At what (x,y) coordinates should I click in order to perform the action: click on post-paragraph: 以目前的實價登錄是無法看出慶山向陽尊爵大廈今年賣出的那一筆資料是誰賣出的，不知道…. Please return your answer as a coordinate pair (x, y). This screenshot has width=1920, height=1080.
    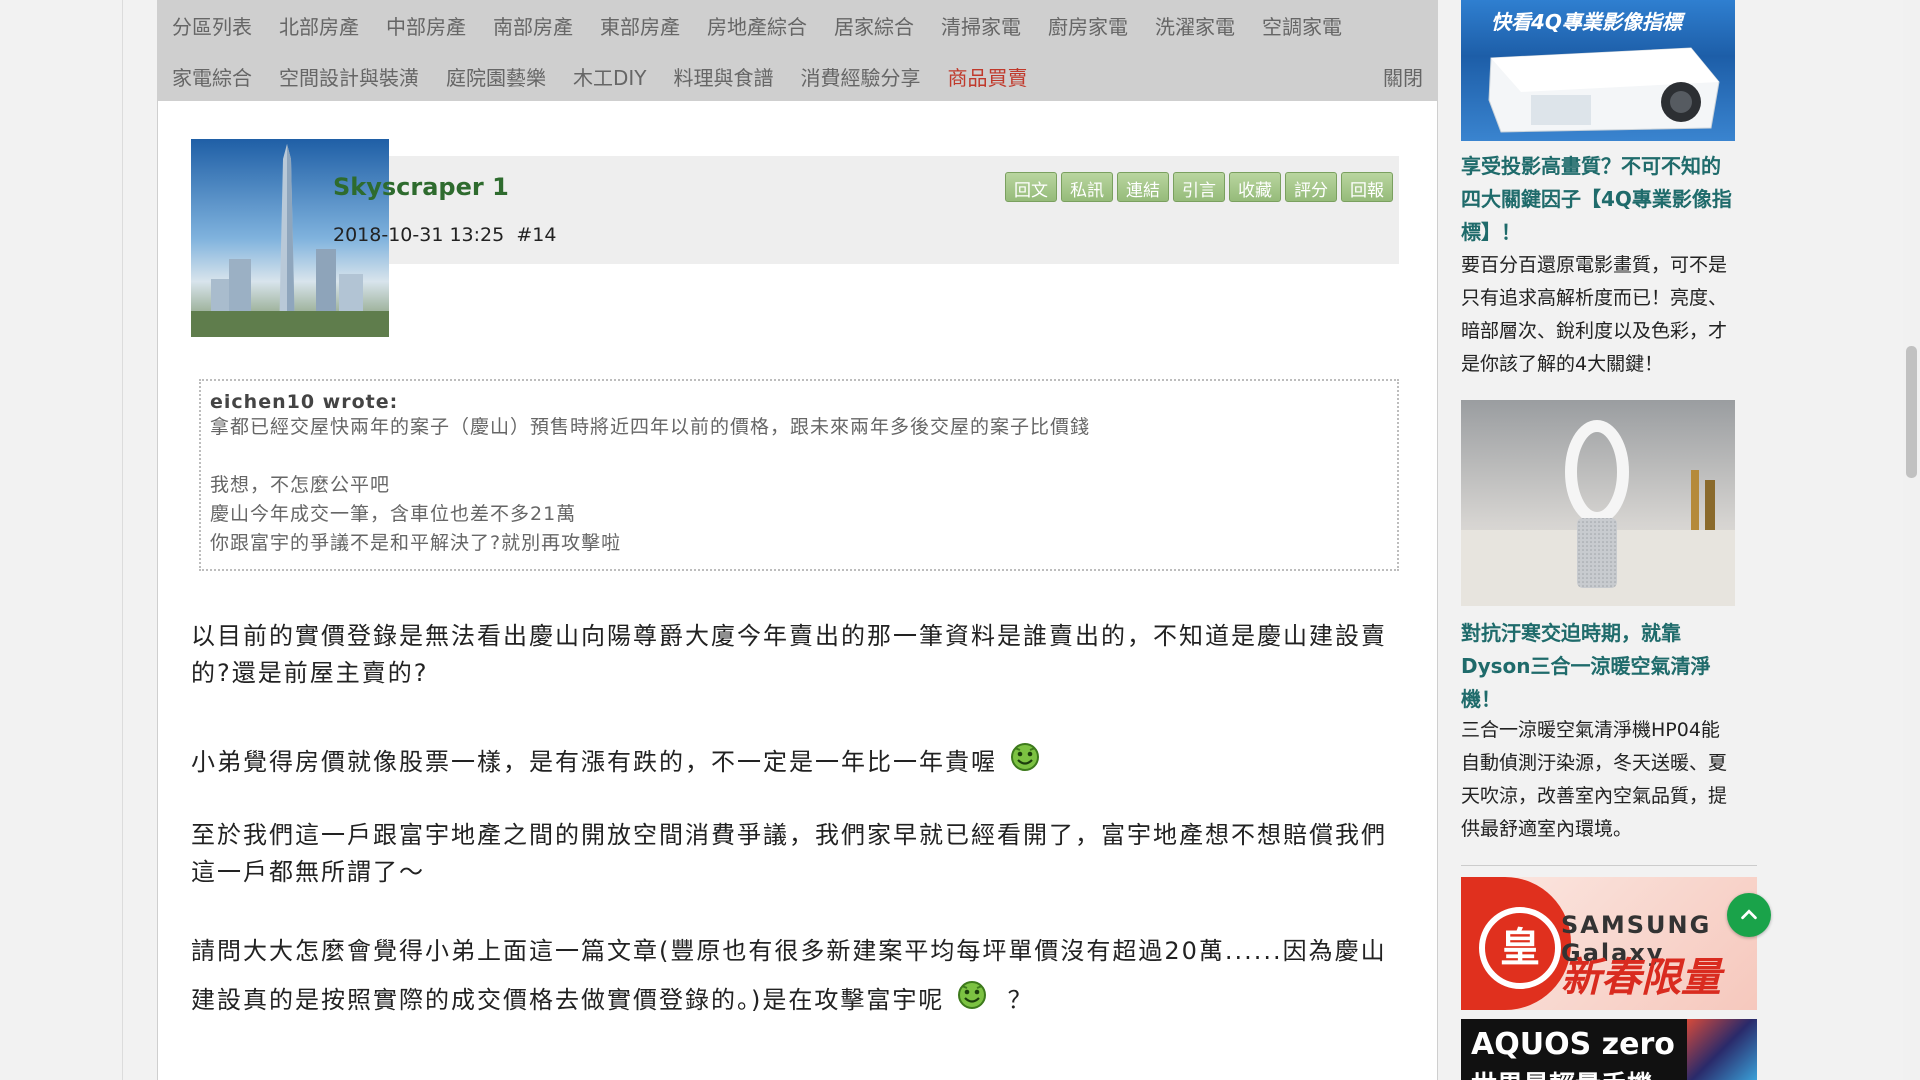
    Looking at the image, I should click on (789, 654).